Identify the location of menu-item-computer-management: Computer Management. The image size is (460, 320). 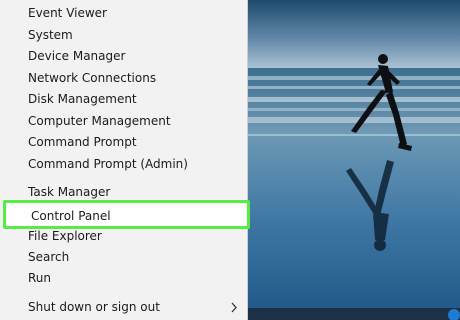
(123, 121).